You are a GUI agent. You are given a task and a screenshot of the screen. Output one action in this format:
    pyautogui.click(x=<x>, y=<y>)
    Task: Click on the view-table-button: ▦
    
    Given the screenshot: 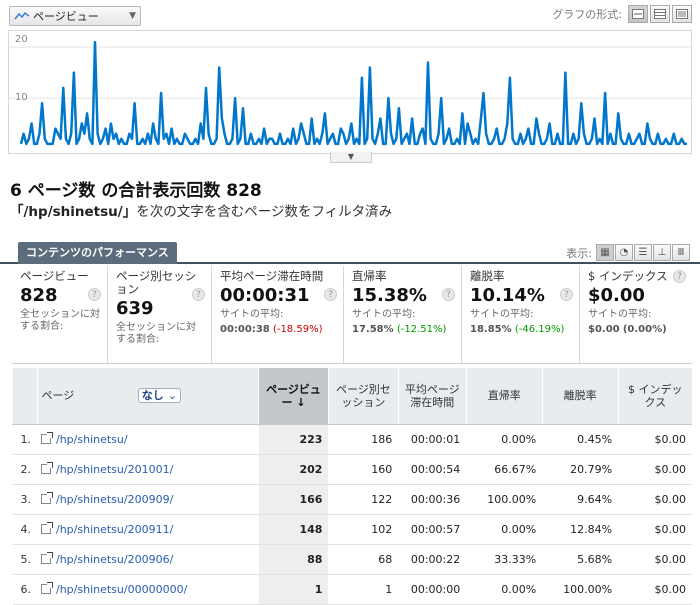 What is the action you would take?
    pyautogui.click(x=605, y=252)
    